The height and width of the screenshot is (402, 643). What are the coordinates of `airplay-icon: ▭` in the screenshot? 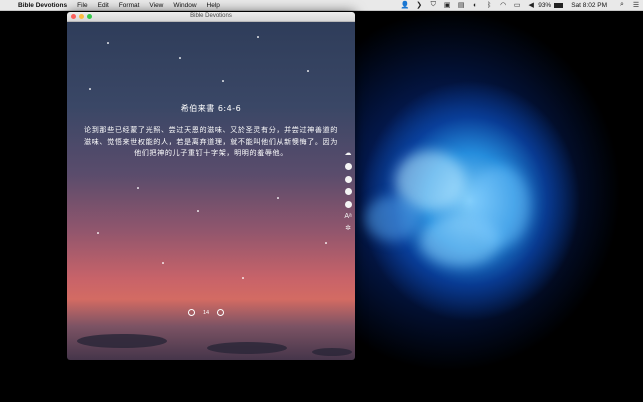 It's located at (517, 5).